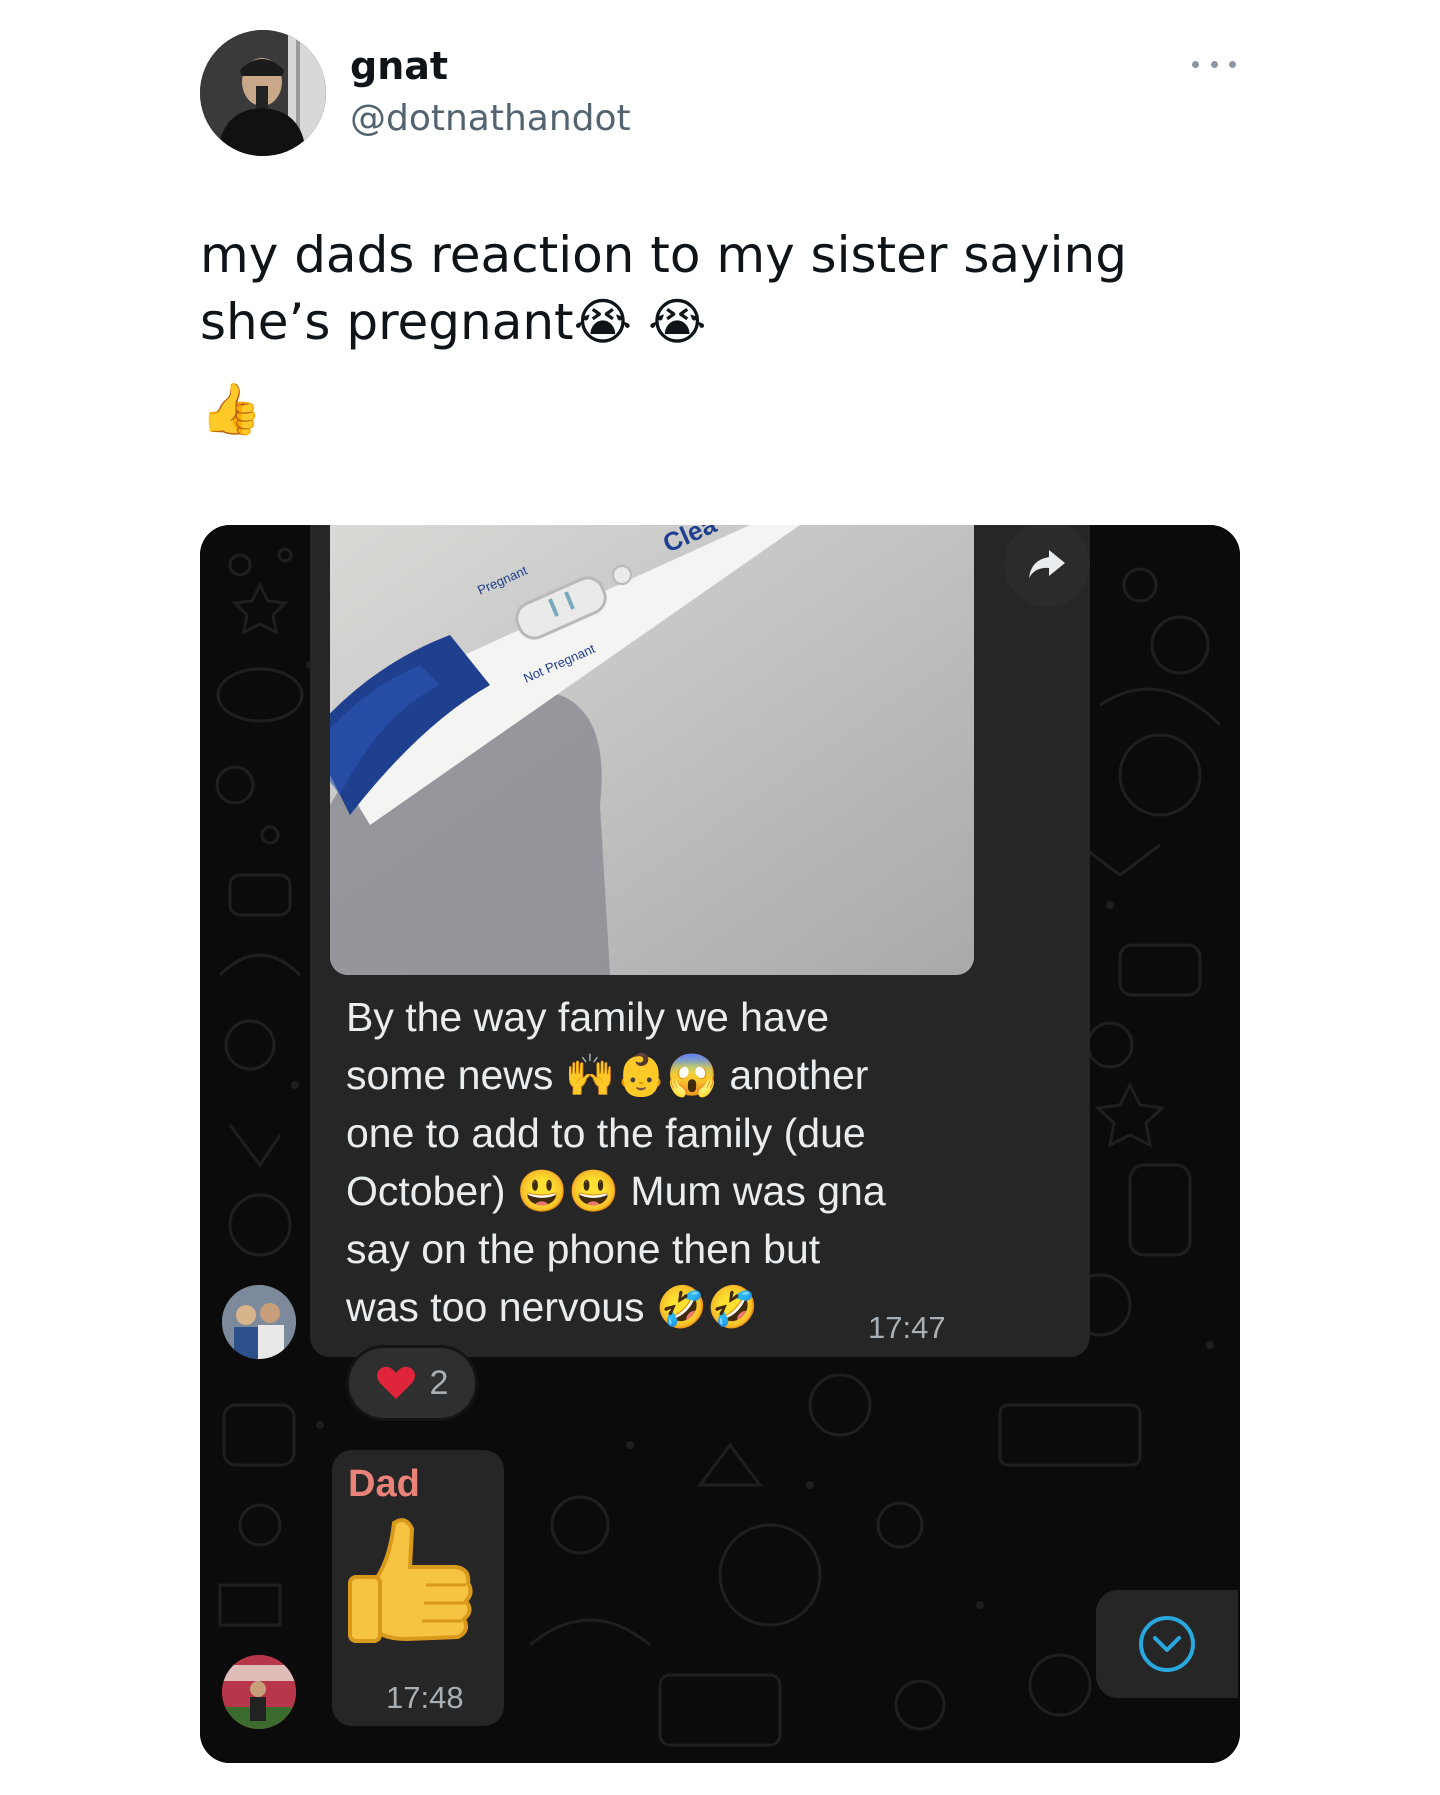 The height and width of the screenshot is (1795, 1440). Describe the element at coordinates (384, 1484) in the screenshot. I see `sender-name: Dad` at that location.